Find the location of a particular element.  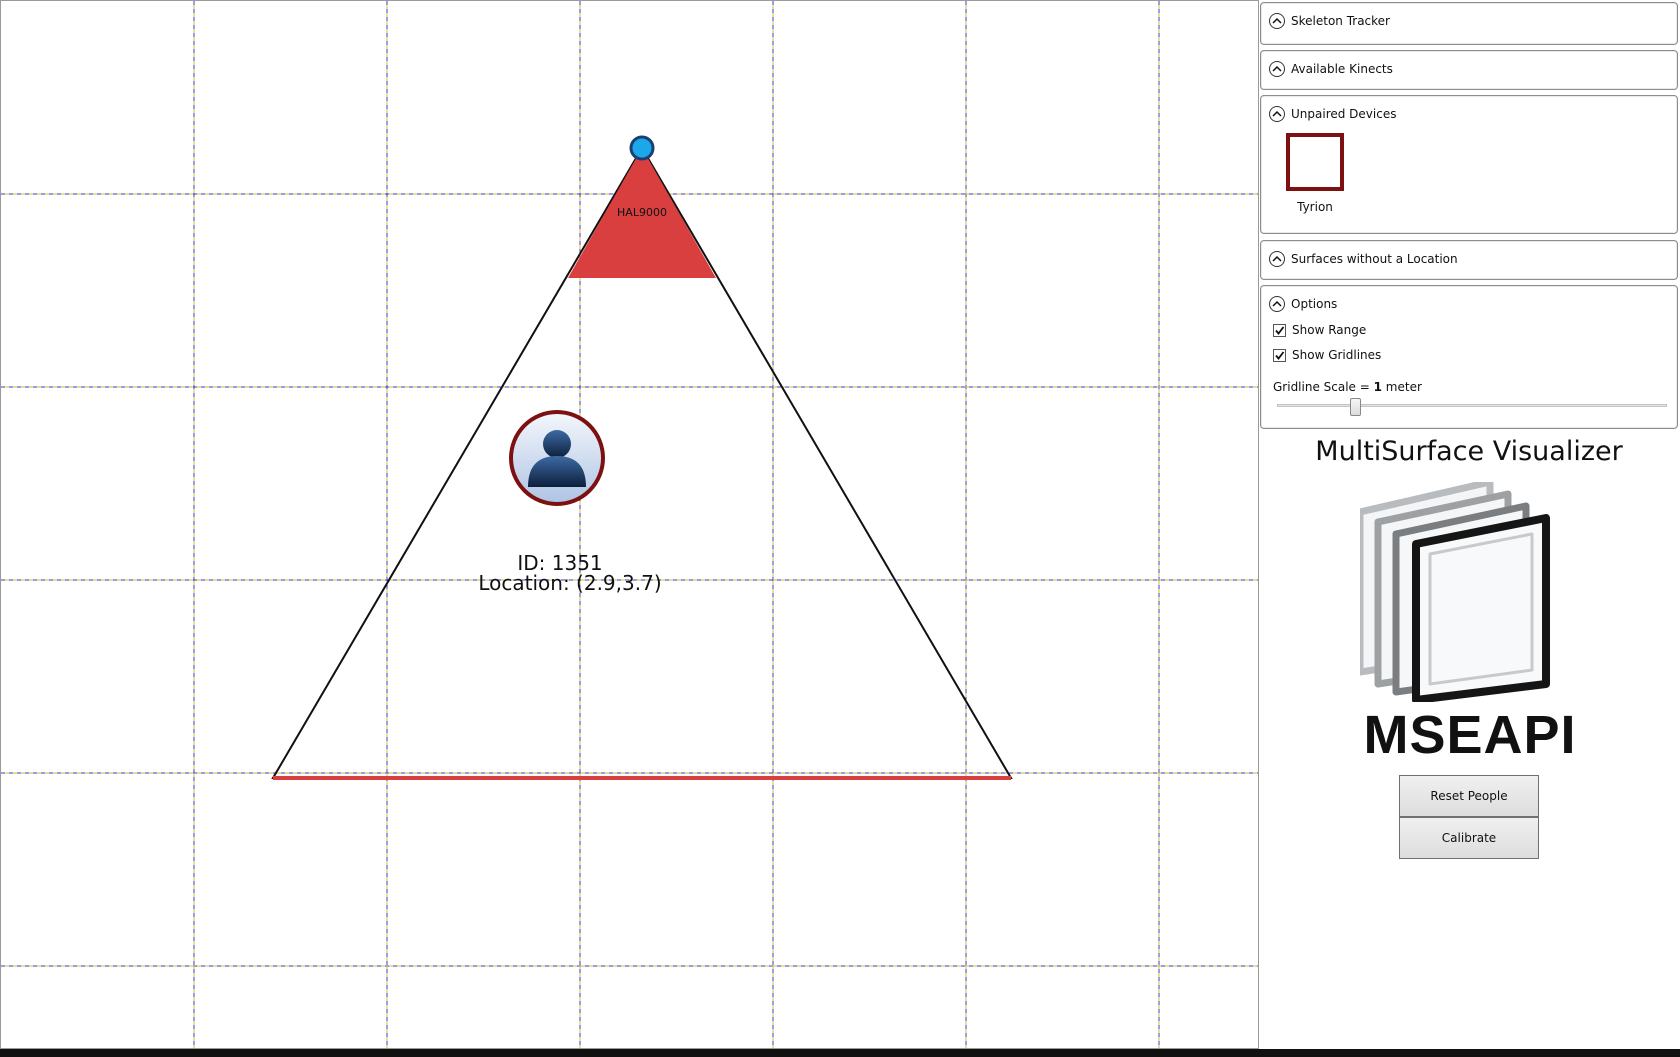

expander-surfaces-without-location: Surfaces without a Location is located at coordinates (1363, 259).